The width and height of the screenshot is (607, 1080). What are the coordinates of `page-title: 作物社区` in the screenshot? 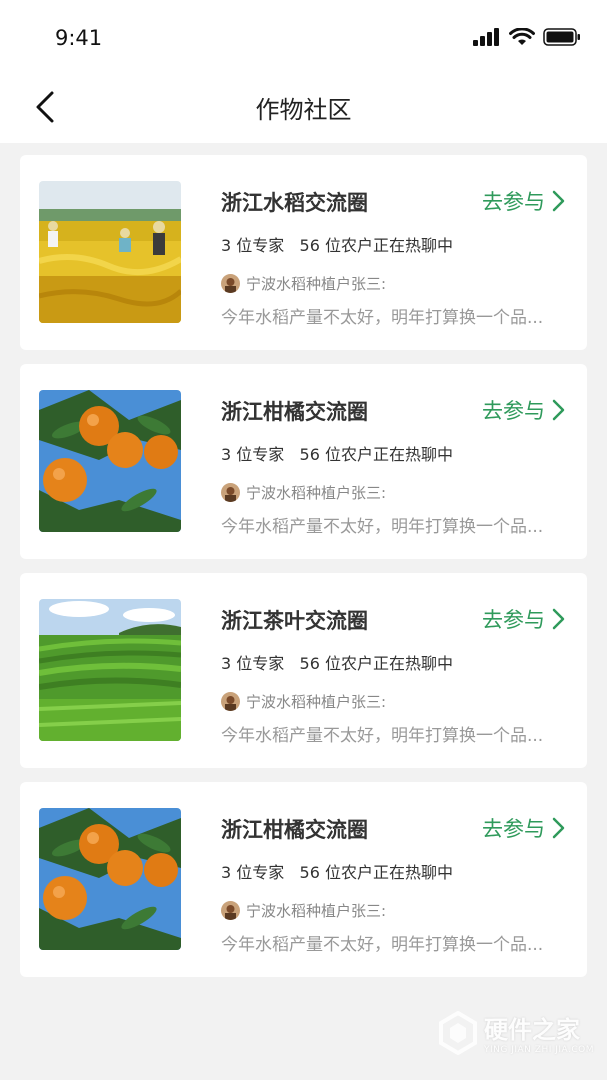 It's located at (303, 110).